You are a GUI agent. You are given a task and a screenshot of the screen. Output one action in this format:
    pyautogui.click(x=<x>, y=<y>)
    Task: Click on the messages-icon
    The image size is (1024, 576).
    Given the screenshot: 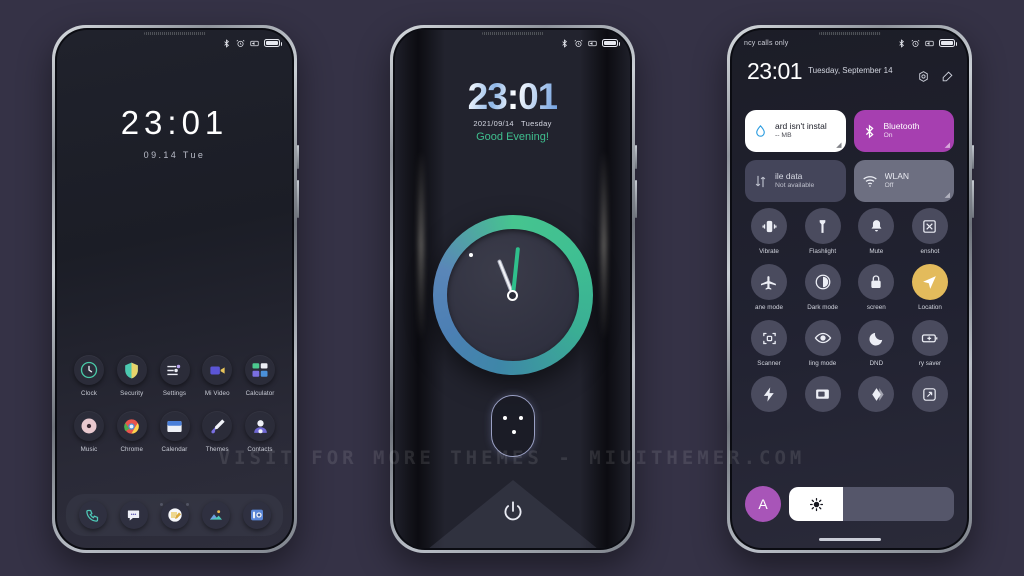 What is the action you would take?
    pyautogui.click(x=133, y=515)
    